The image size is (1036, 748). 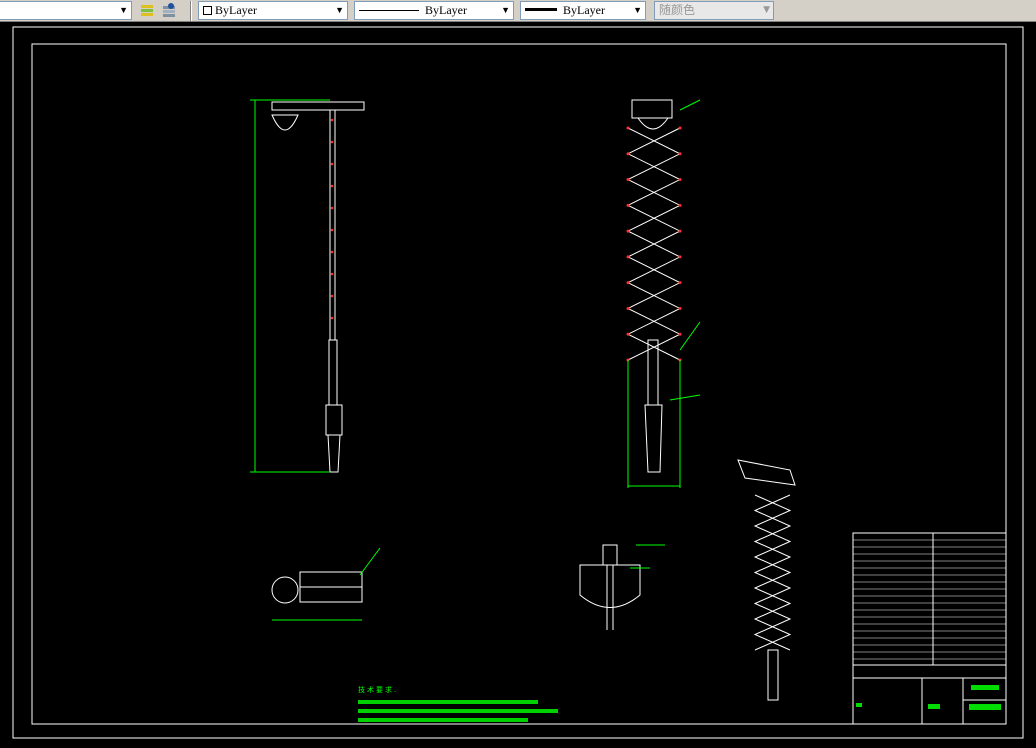 I want to click on pole-side-view, so click(x=318, y=287).